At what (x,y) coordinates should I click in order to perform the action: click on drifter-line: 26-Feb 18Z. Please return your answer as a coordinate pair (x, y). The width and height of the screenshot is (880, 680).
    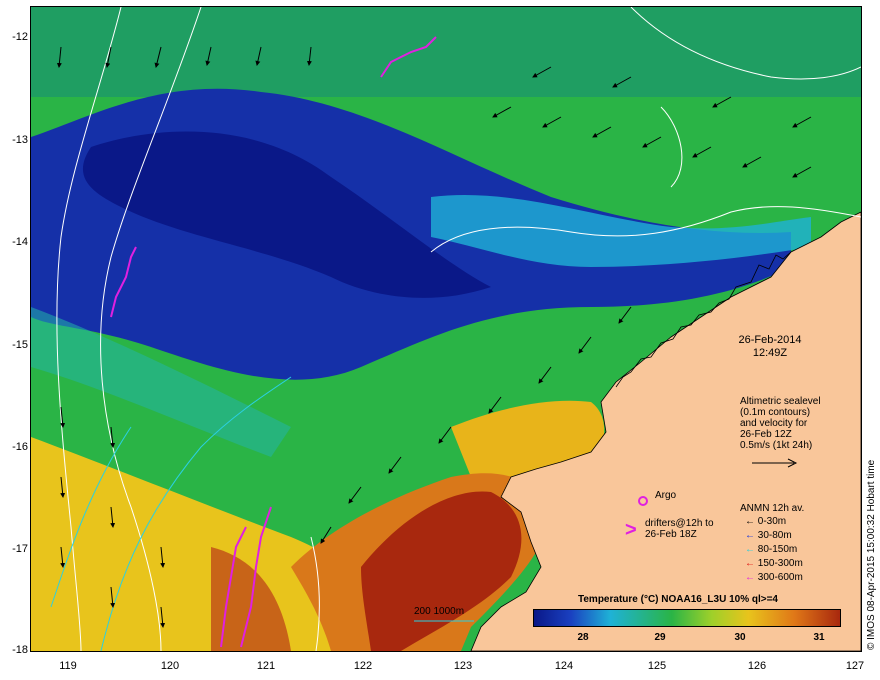
    Looking at the image, I should click on (671, 534).